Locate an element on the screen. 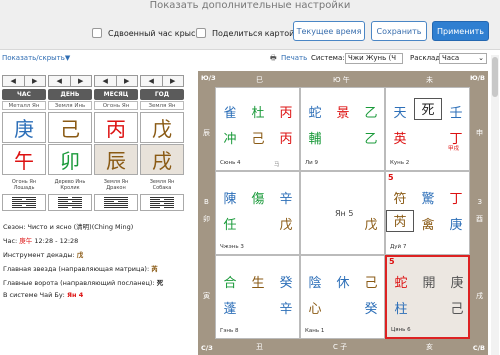 Image resolution: width=500 pixels, height=355 pixels. branch-glyph: 辰 is located at coordinates (116, 159).